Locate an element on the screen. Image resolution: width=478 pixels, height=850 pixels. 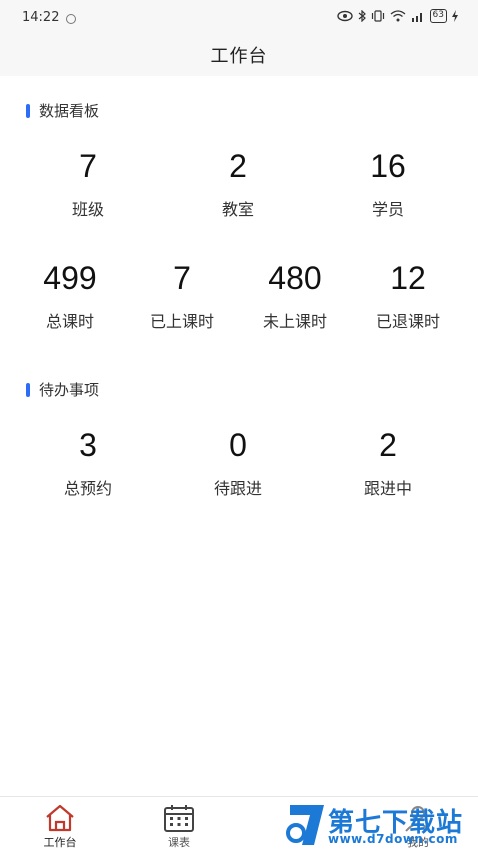
stat-value: 12 is located at coordinates (408, 278).